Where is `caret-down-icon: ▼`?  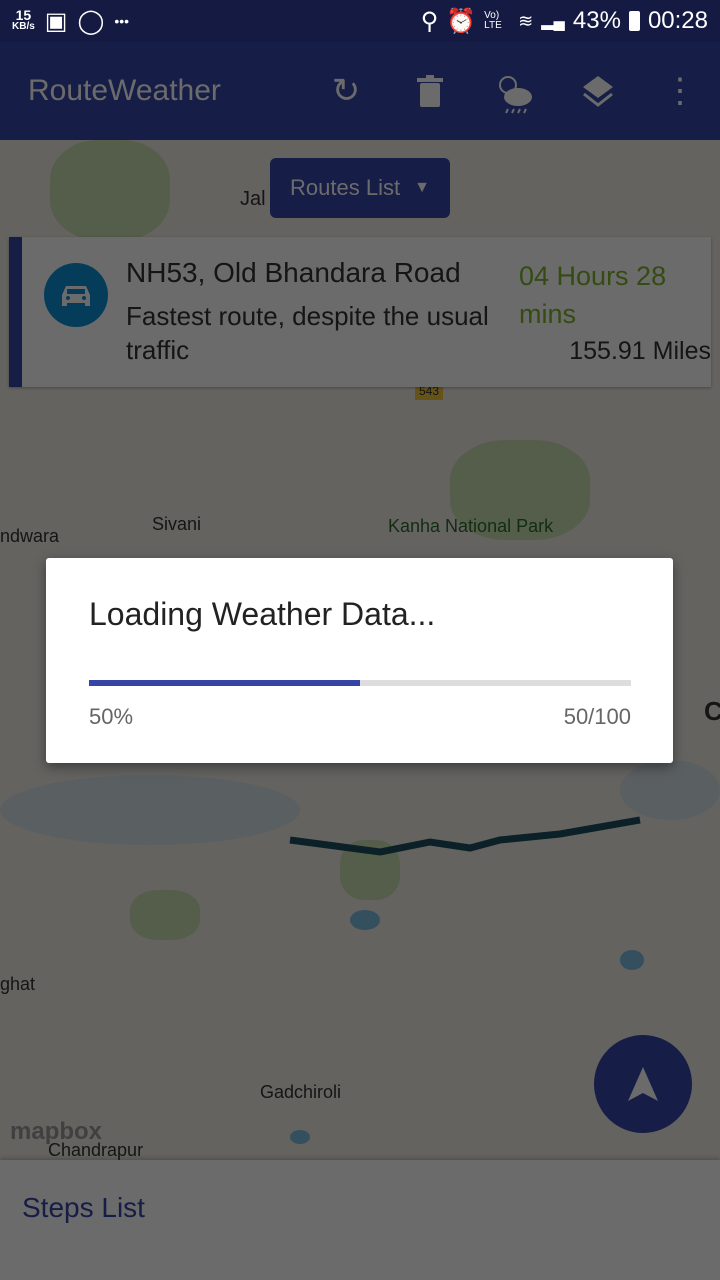 caret-down-icon: ▼ is located at coordinates (422, 187).